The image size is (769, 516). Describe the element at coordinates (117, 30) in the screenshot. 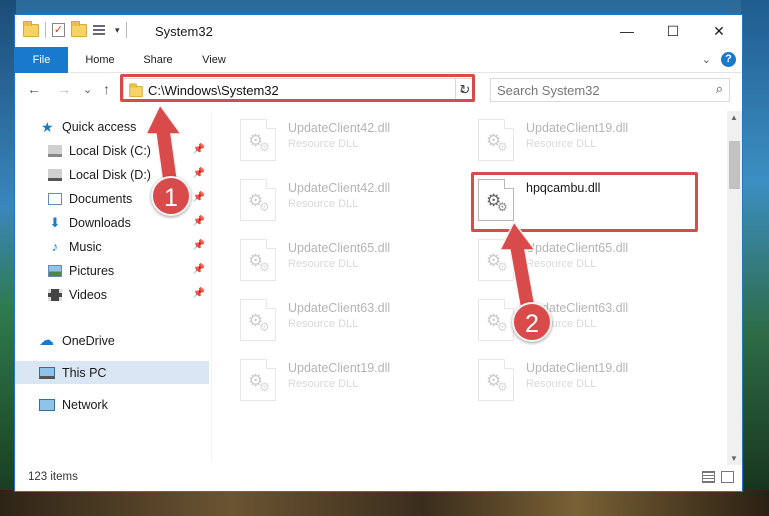

I see `qat-dropdown-icon: ▾` at that location.